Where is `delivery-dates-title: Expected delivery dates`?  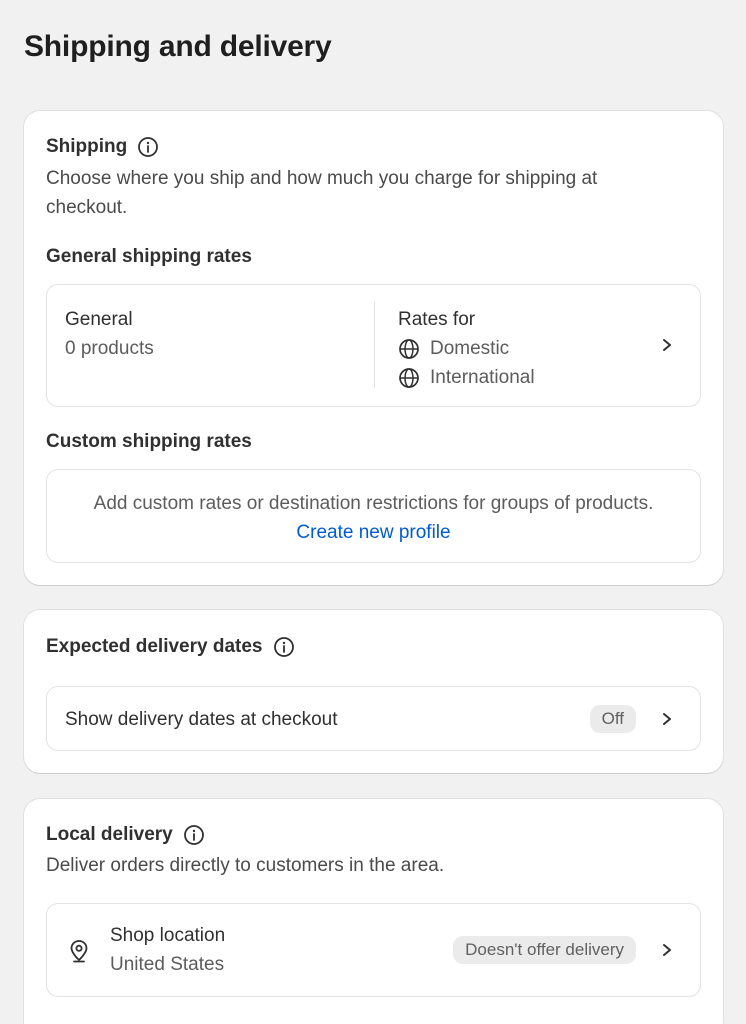 delivery-dates-title: Expected delivery dates is located at coordinates (154, 646).